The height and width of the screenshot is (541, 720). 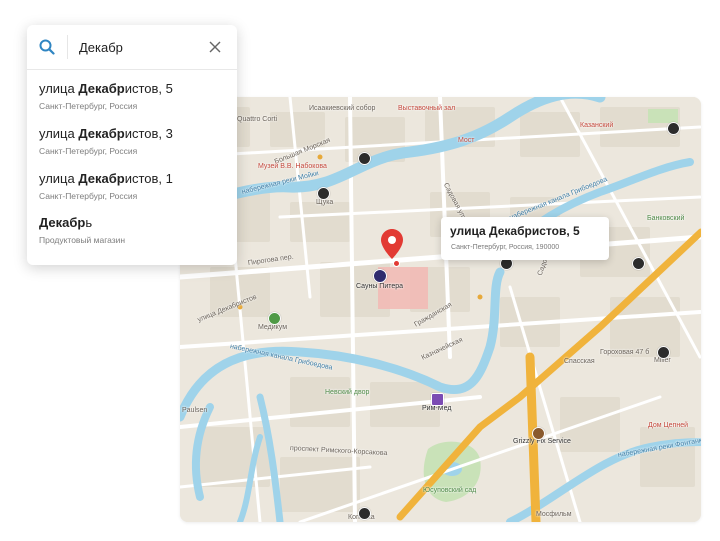 I want to click on map-label-kazansky: Казанский, so click(x=597, y=125).